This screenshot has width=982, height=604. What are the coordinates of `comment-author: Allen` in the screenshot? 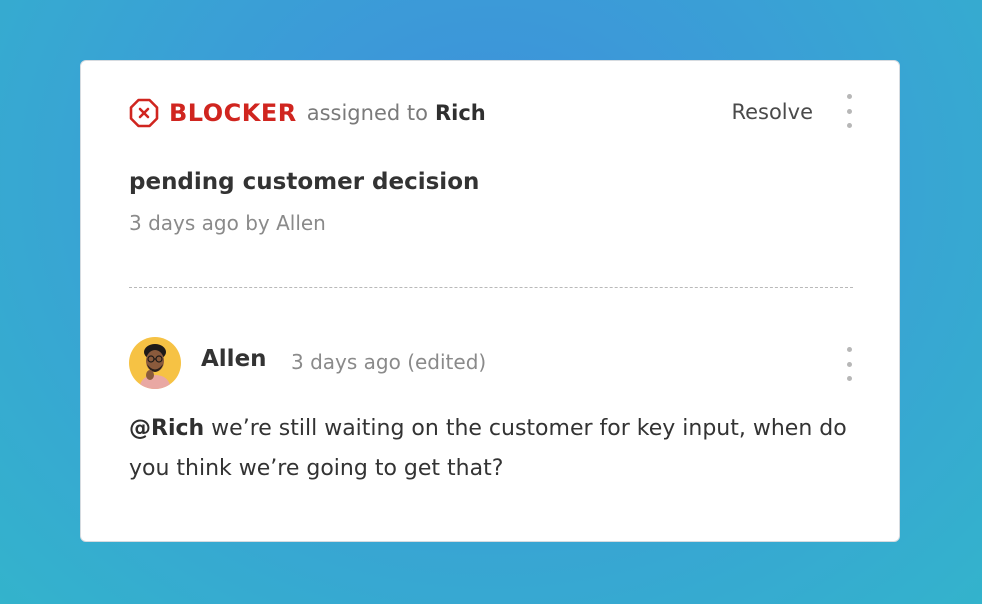 It's located at (234, 359).